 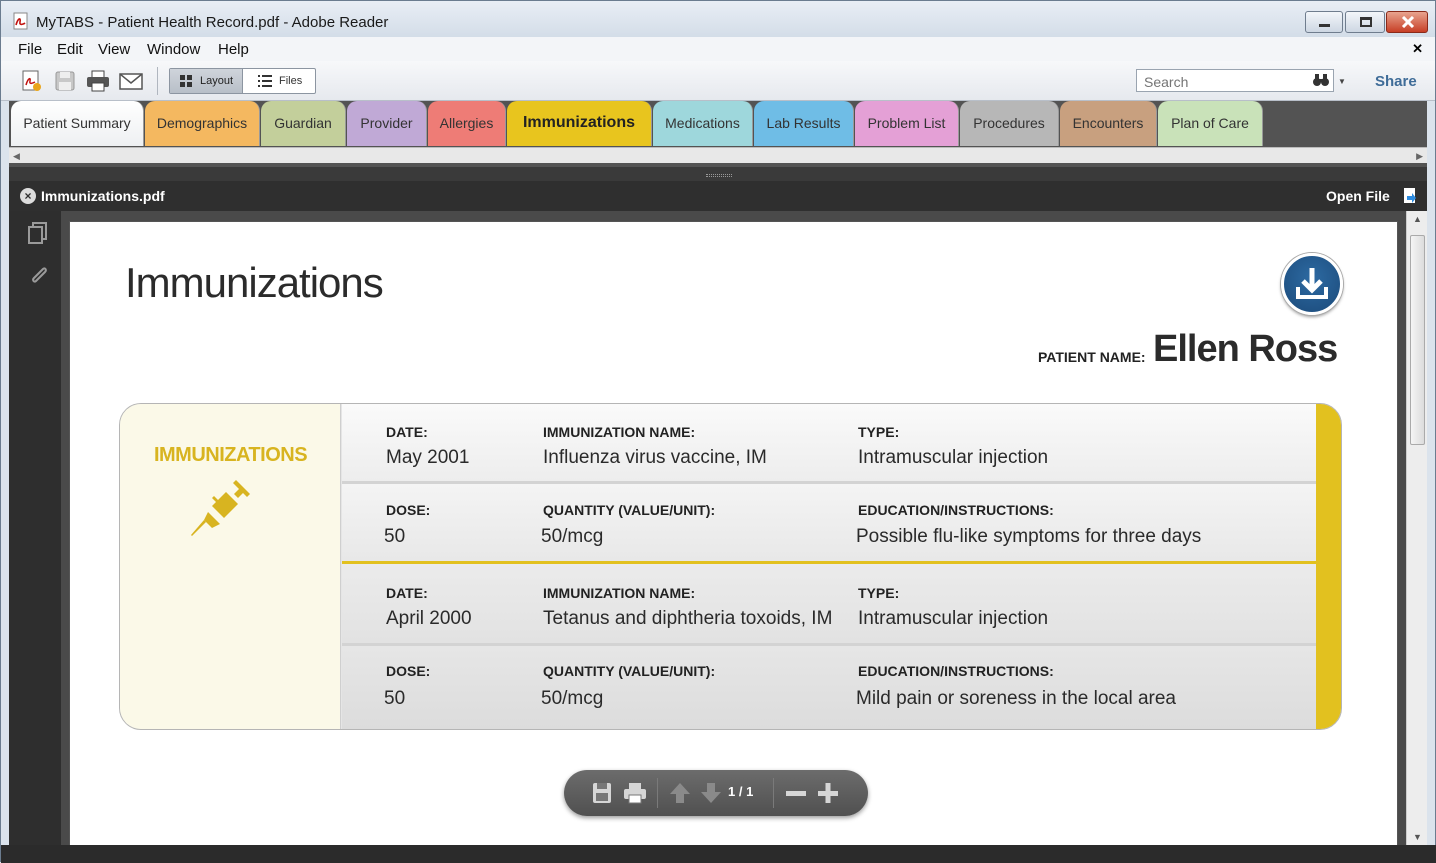 I want to click on menu-edit: Edit, so click(x=70, y=49).